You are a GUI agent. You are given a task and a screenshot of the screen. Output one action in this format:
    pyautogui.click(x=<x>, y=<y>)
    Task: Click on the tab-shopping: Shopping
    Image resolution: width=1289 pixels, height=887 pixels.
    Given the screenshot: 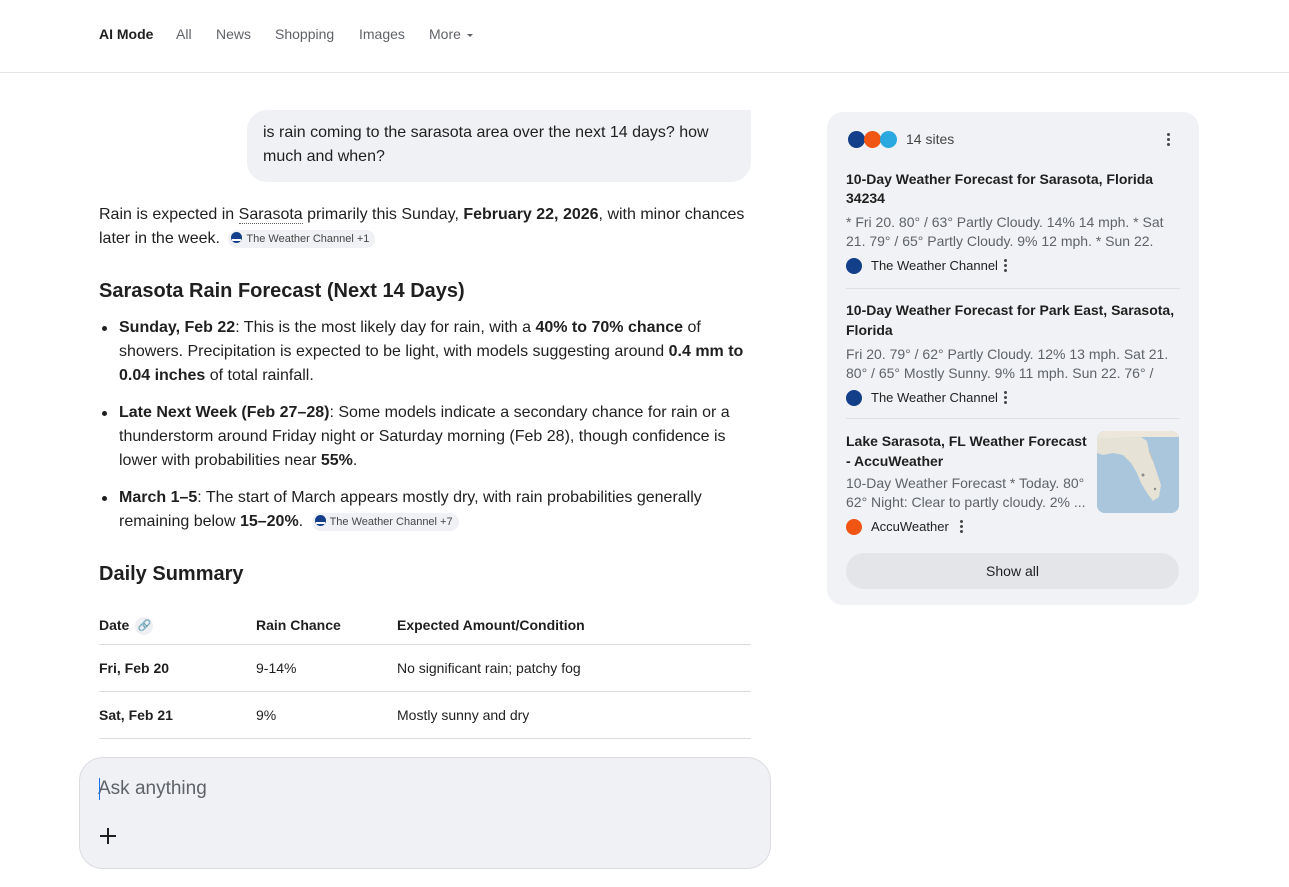 What is the action you would take?
    pyautogui.click(x=304, y=34)
    